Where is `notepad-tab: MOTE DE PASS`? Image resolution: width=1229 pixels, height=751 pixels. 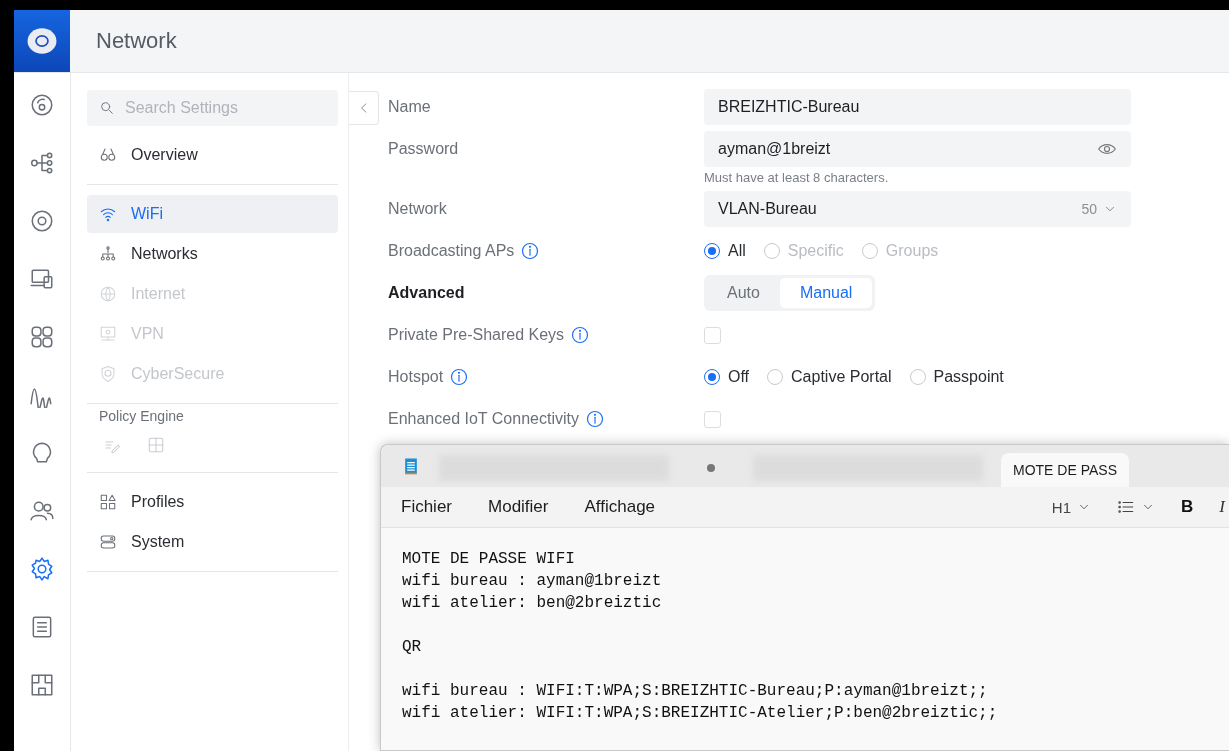 notepad-tab: MOTE DE PASS is located at coordinates (1065, 470).